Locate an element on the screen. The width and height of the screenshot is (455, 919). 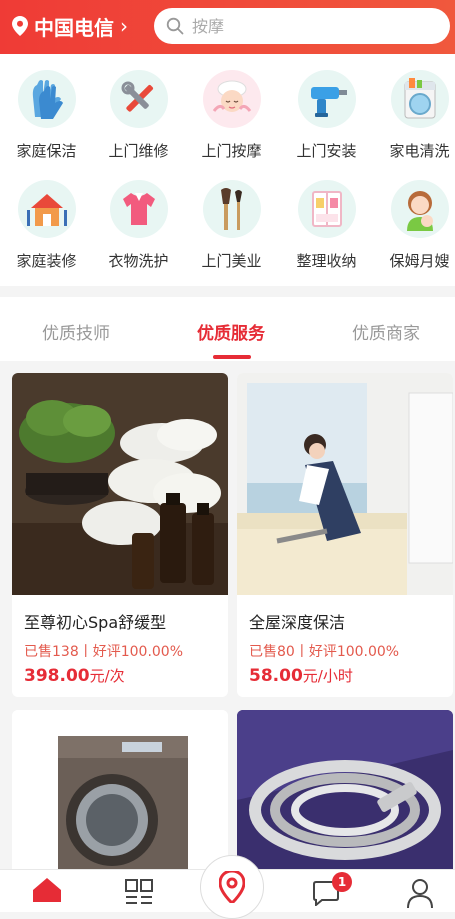
category-organizing: 整理收纳 is located at coordinates (326, 225).